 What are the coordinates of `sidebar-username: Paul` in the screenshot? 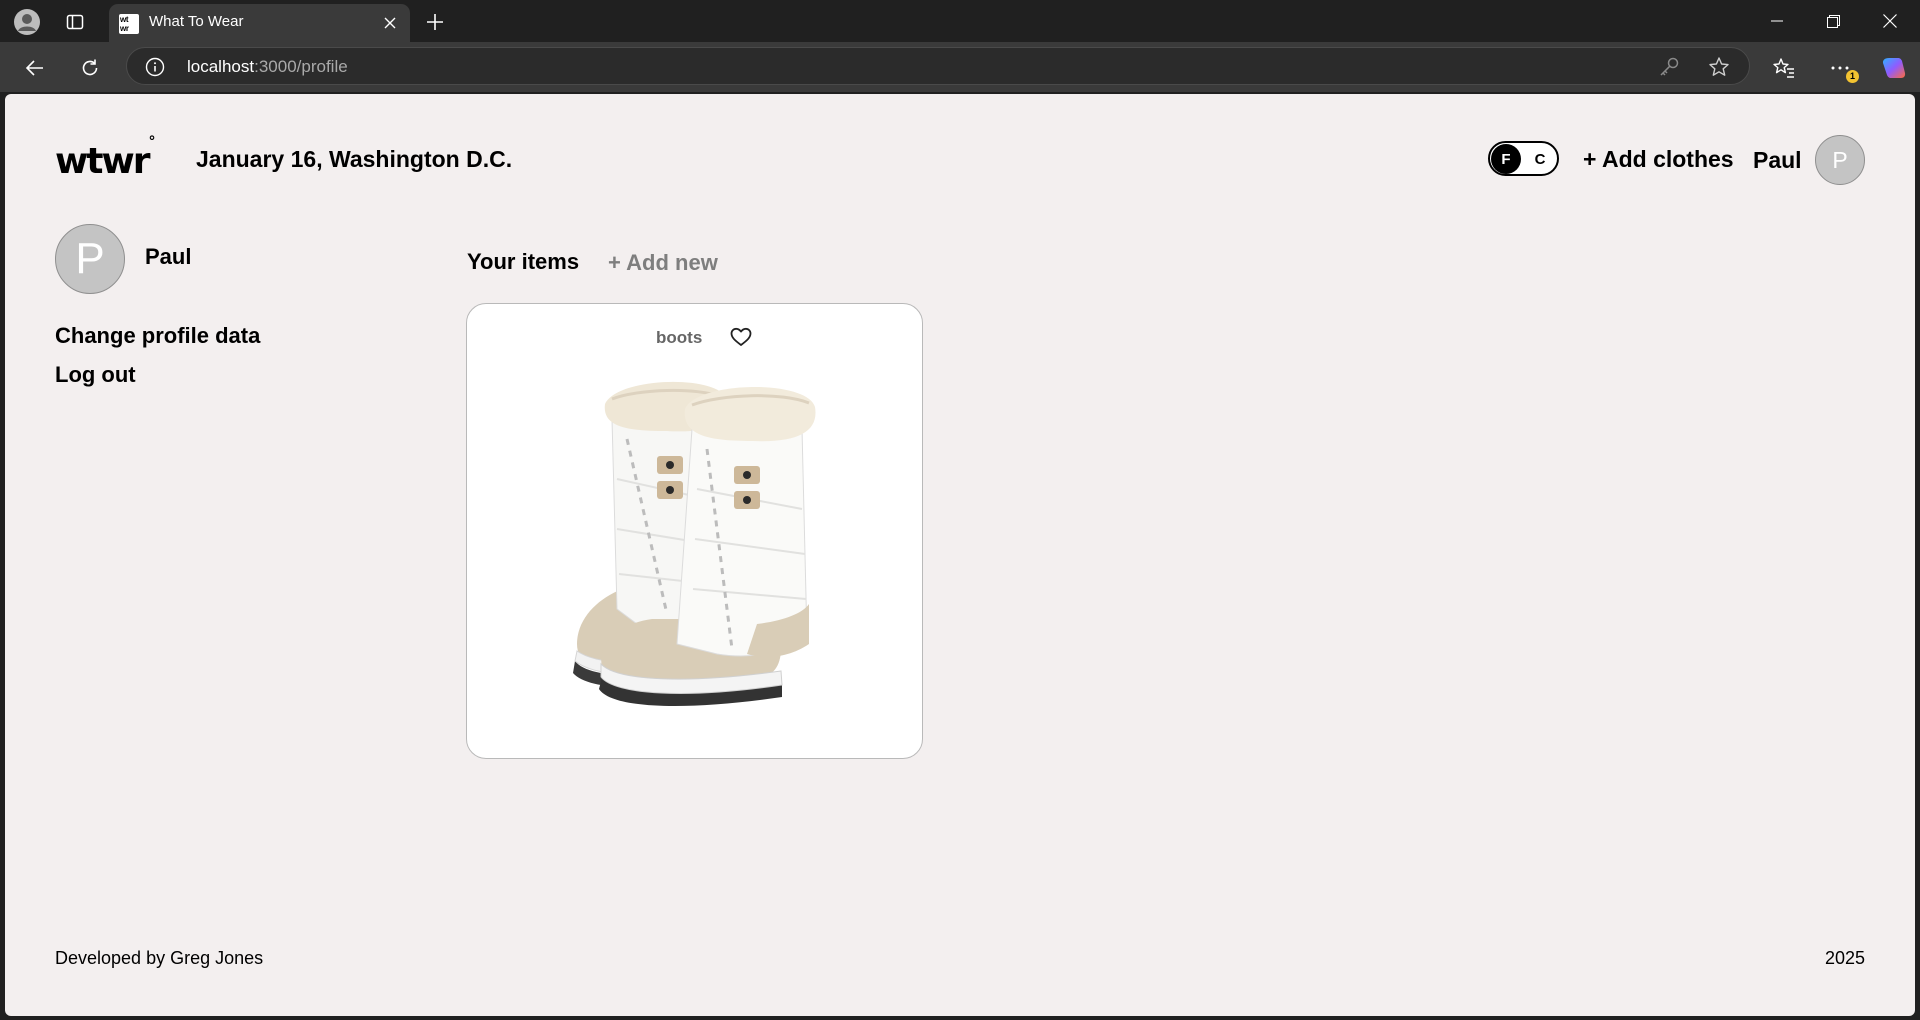 It's located at (168, 256).